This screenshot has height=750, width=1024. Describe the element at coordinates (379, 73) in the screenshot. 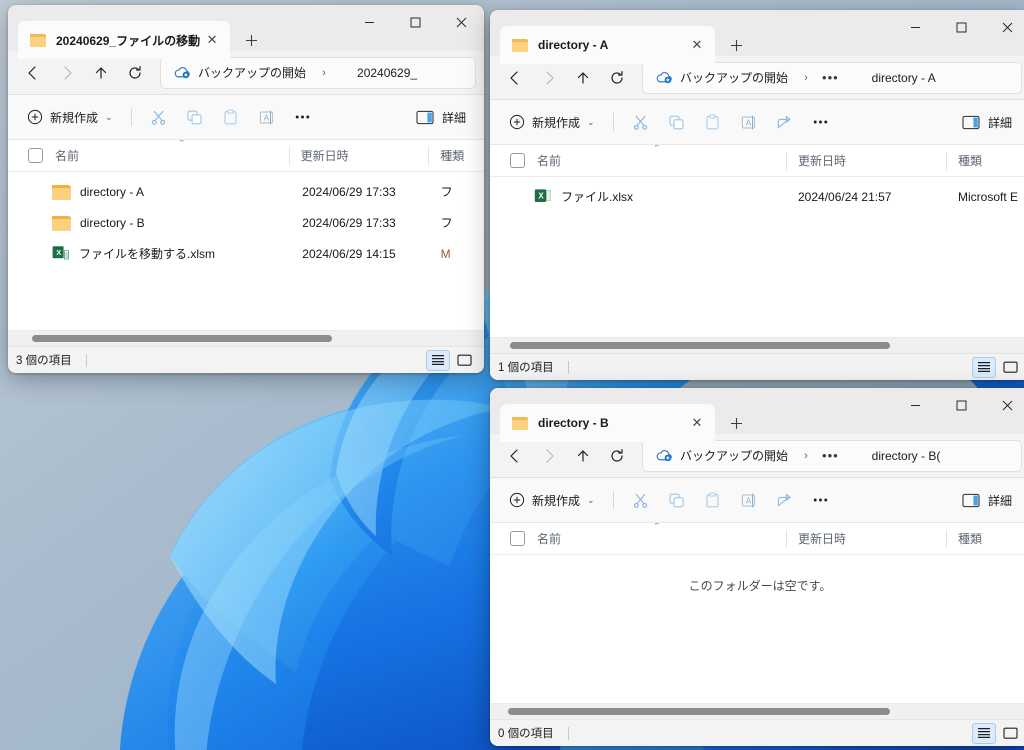

I see `breadcrumb-current: 20240629_` at that location.